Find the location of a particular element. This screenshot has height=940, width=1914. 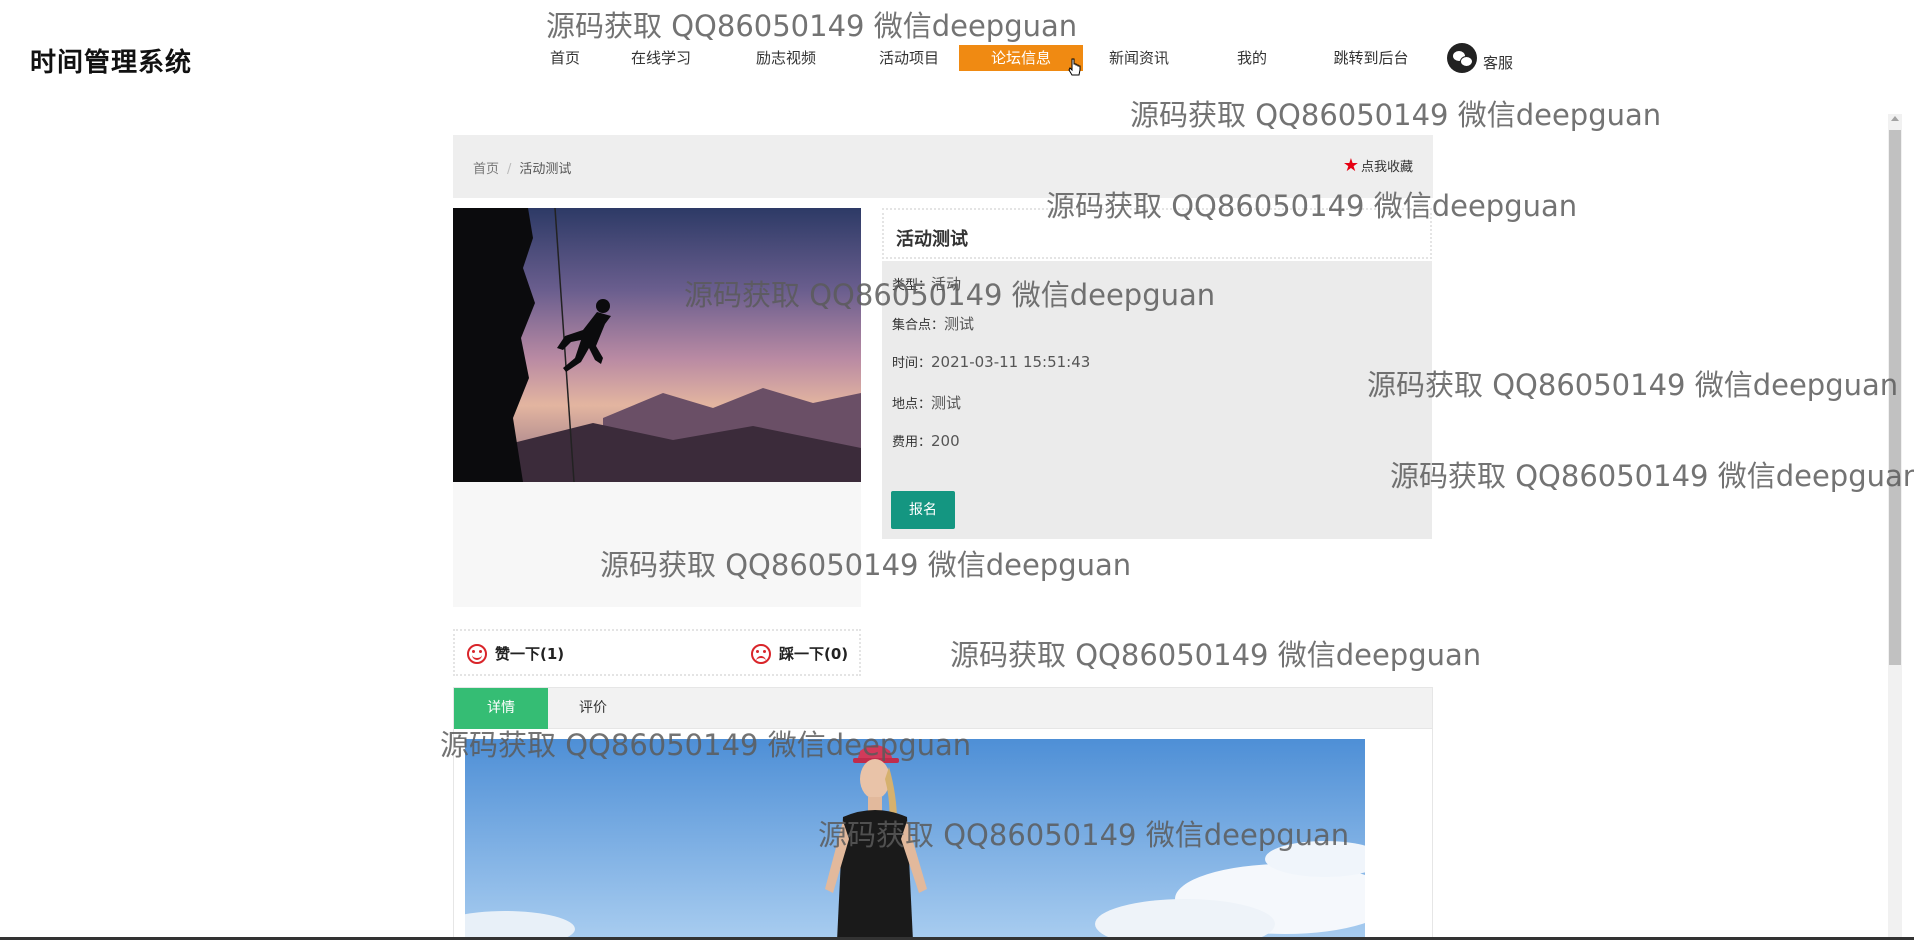

field-meeting-point: 集合点：测试 is located at coordinates (933, 323).